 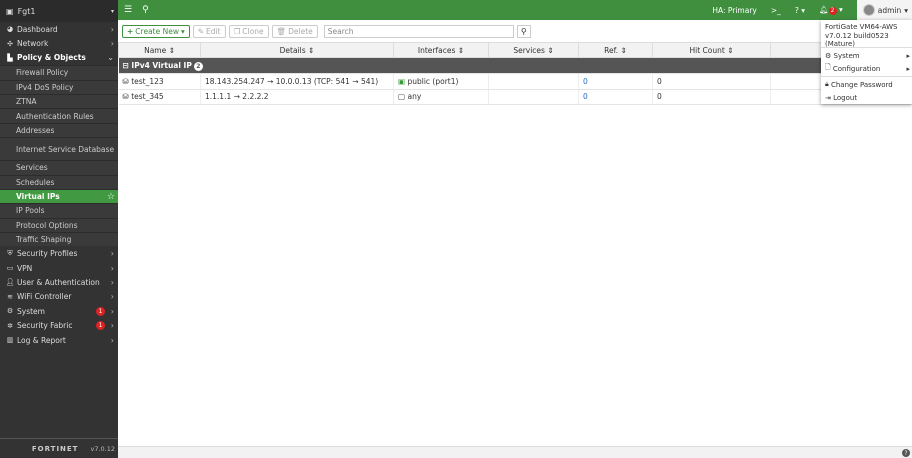 I want to click on version: v7.0.12, so click(x=102, y=448).